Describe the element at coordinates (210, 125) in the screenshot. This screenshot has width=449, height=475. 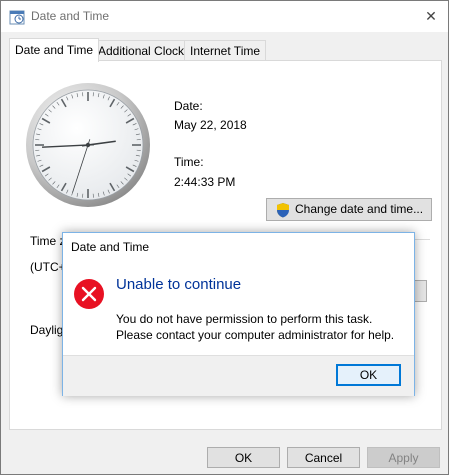
I see `date-value: May 22, 2018` at that location.